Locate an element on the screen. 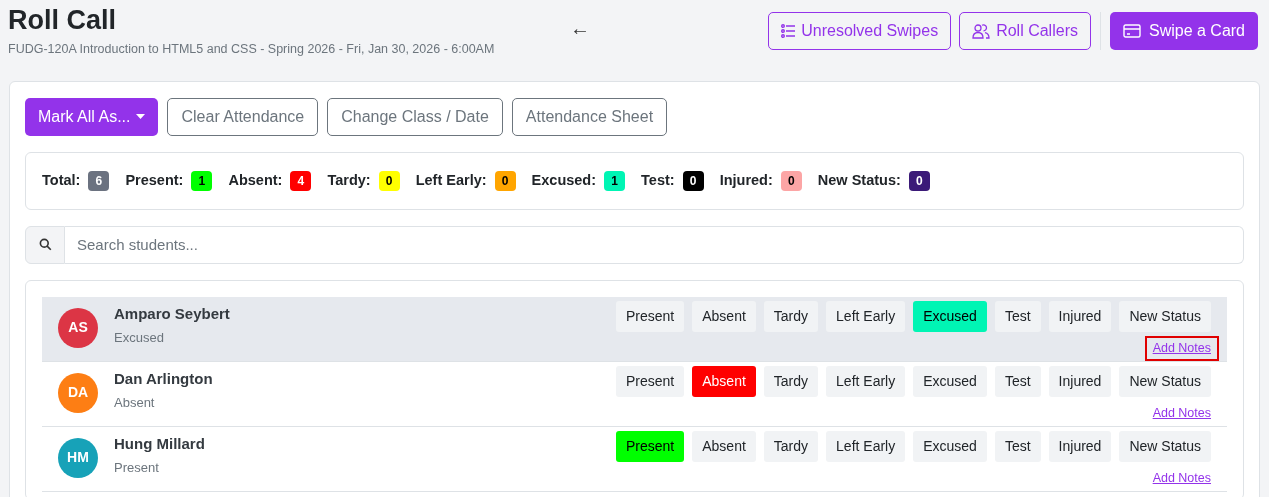 Image resolution: width=1269 pixels, height=497 pixels. page-title: Roll Call is located at coordinates (62, 20).